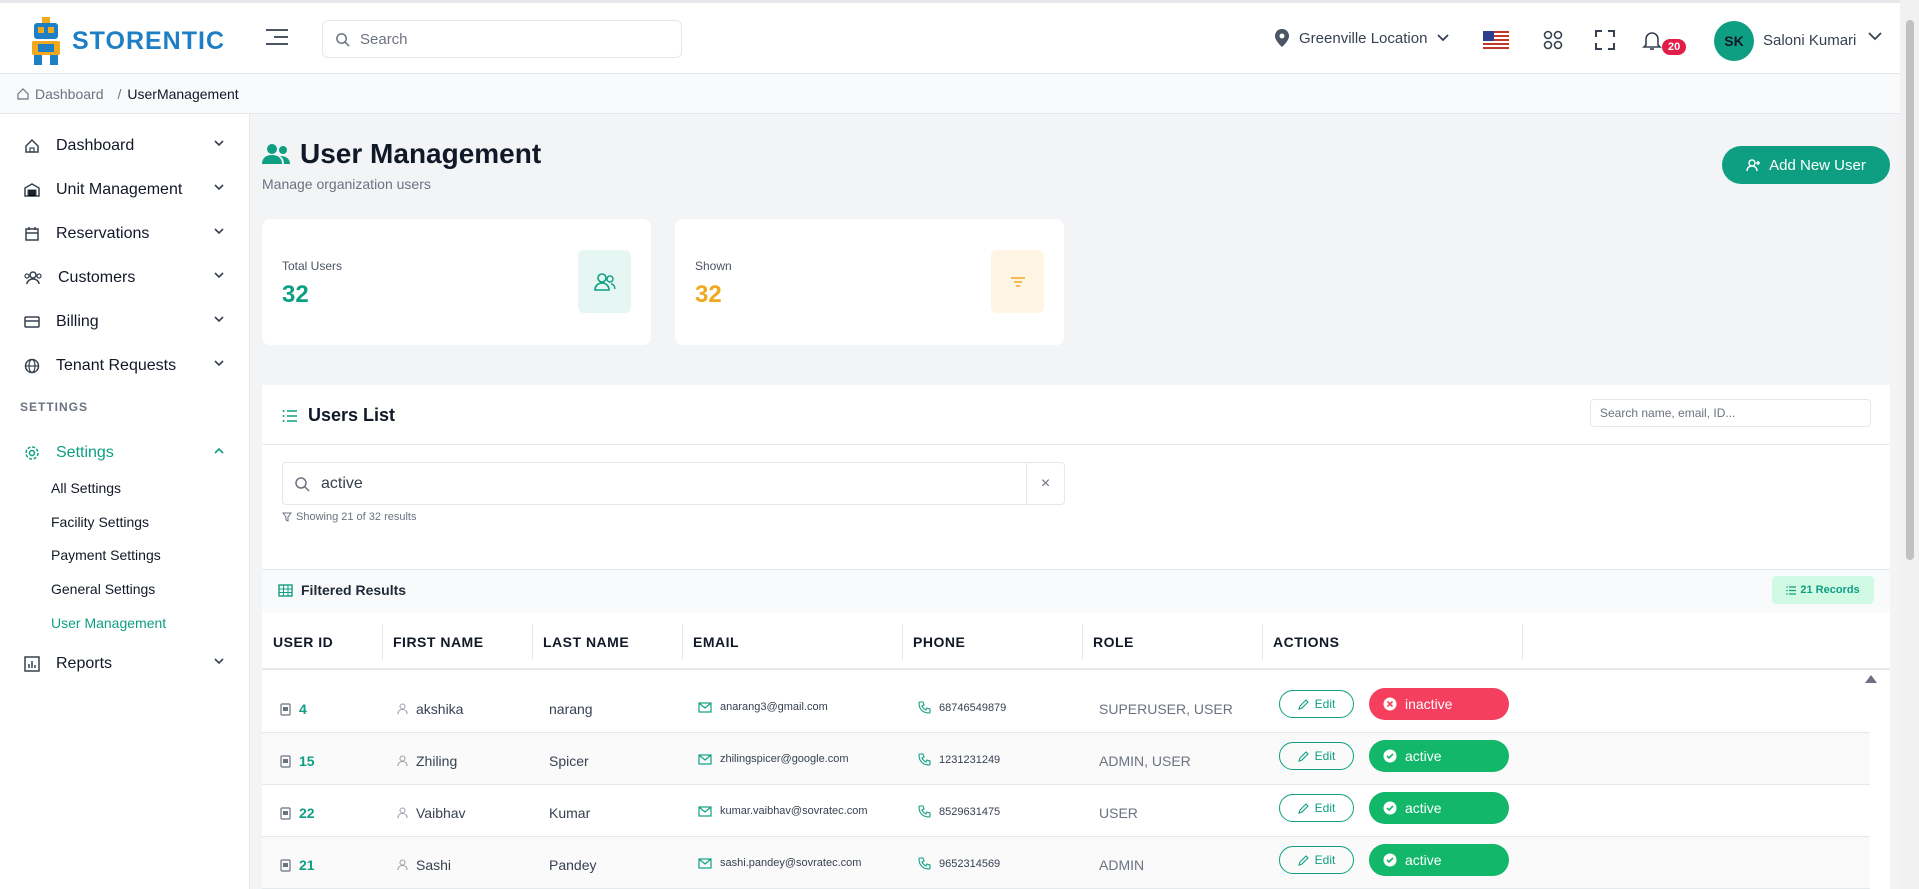 Image resolution: width=1919 pixels, height=889 pixels. I want to click on chevron-up-icon, so click(219, 450).